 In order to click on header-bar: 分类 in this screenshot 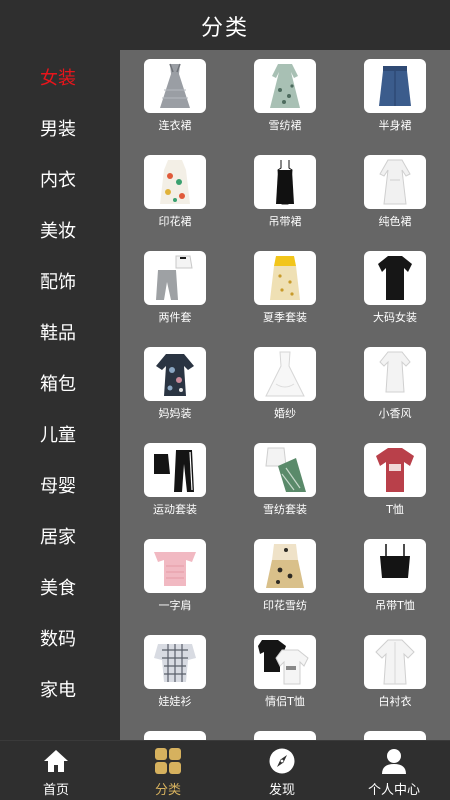, I will do `click(225, 25)`.